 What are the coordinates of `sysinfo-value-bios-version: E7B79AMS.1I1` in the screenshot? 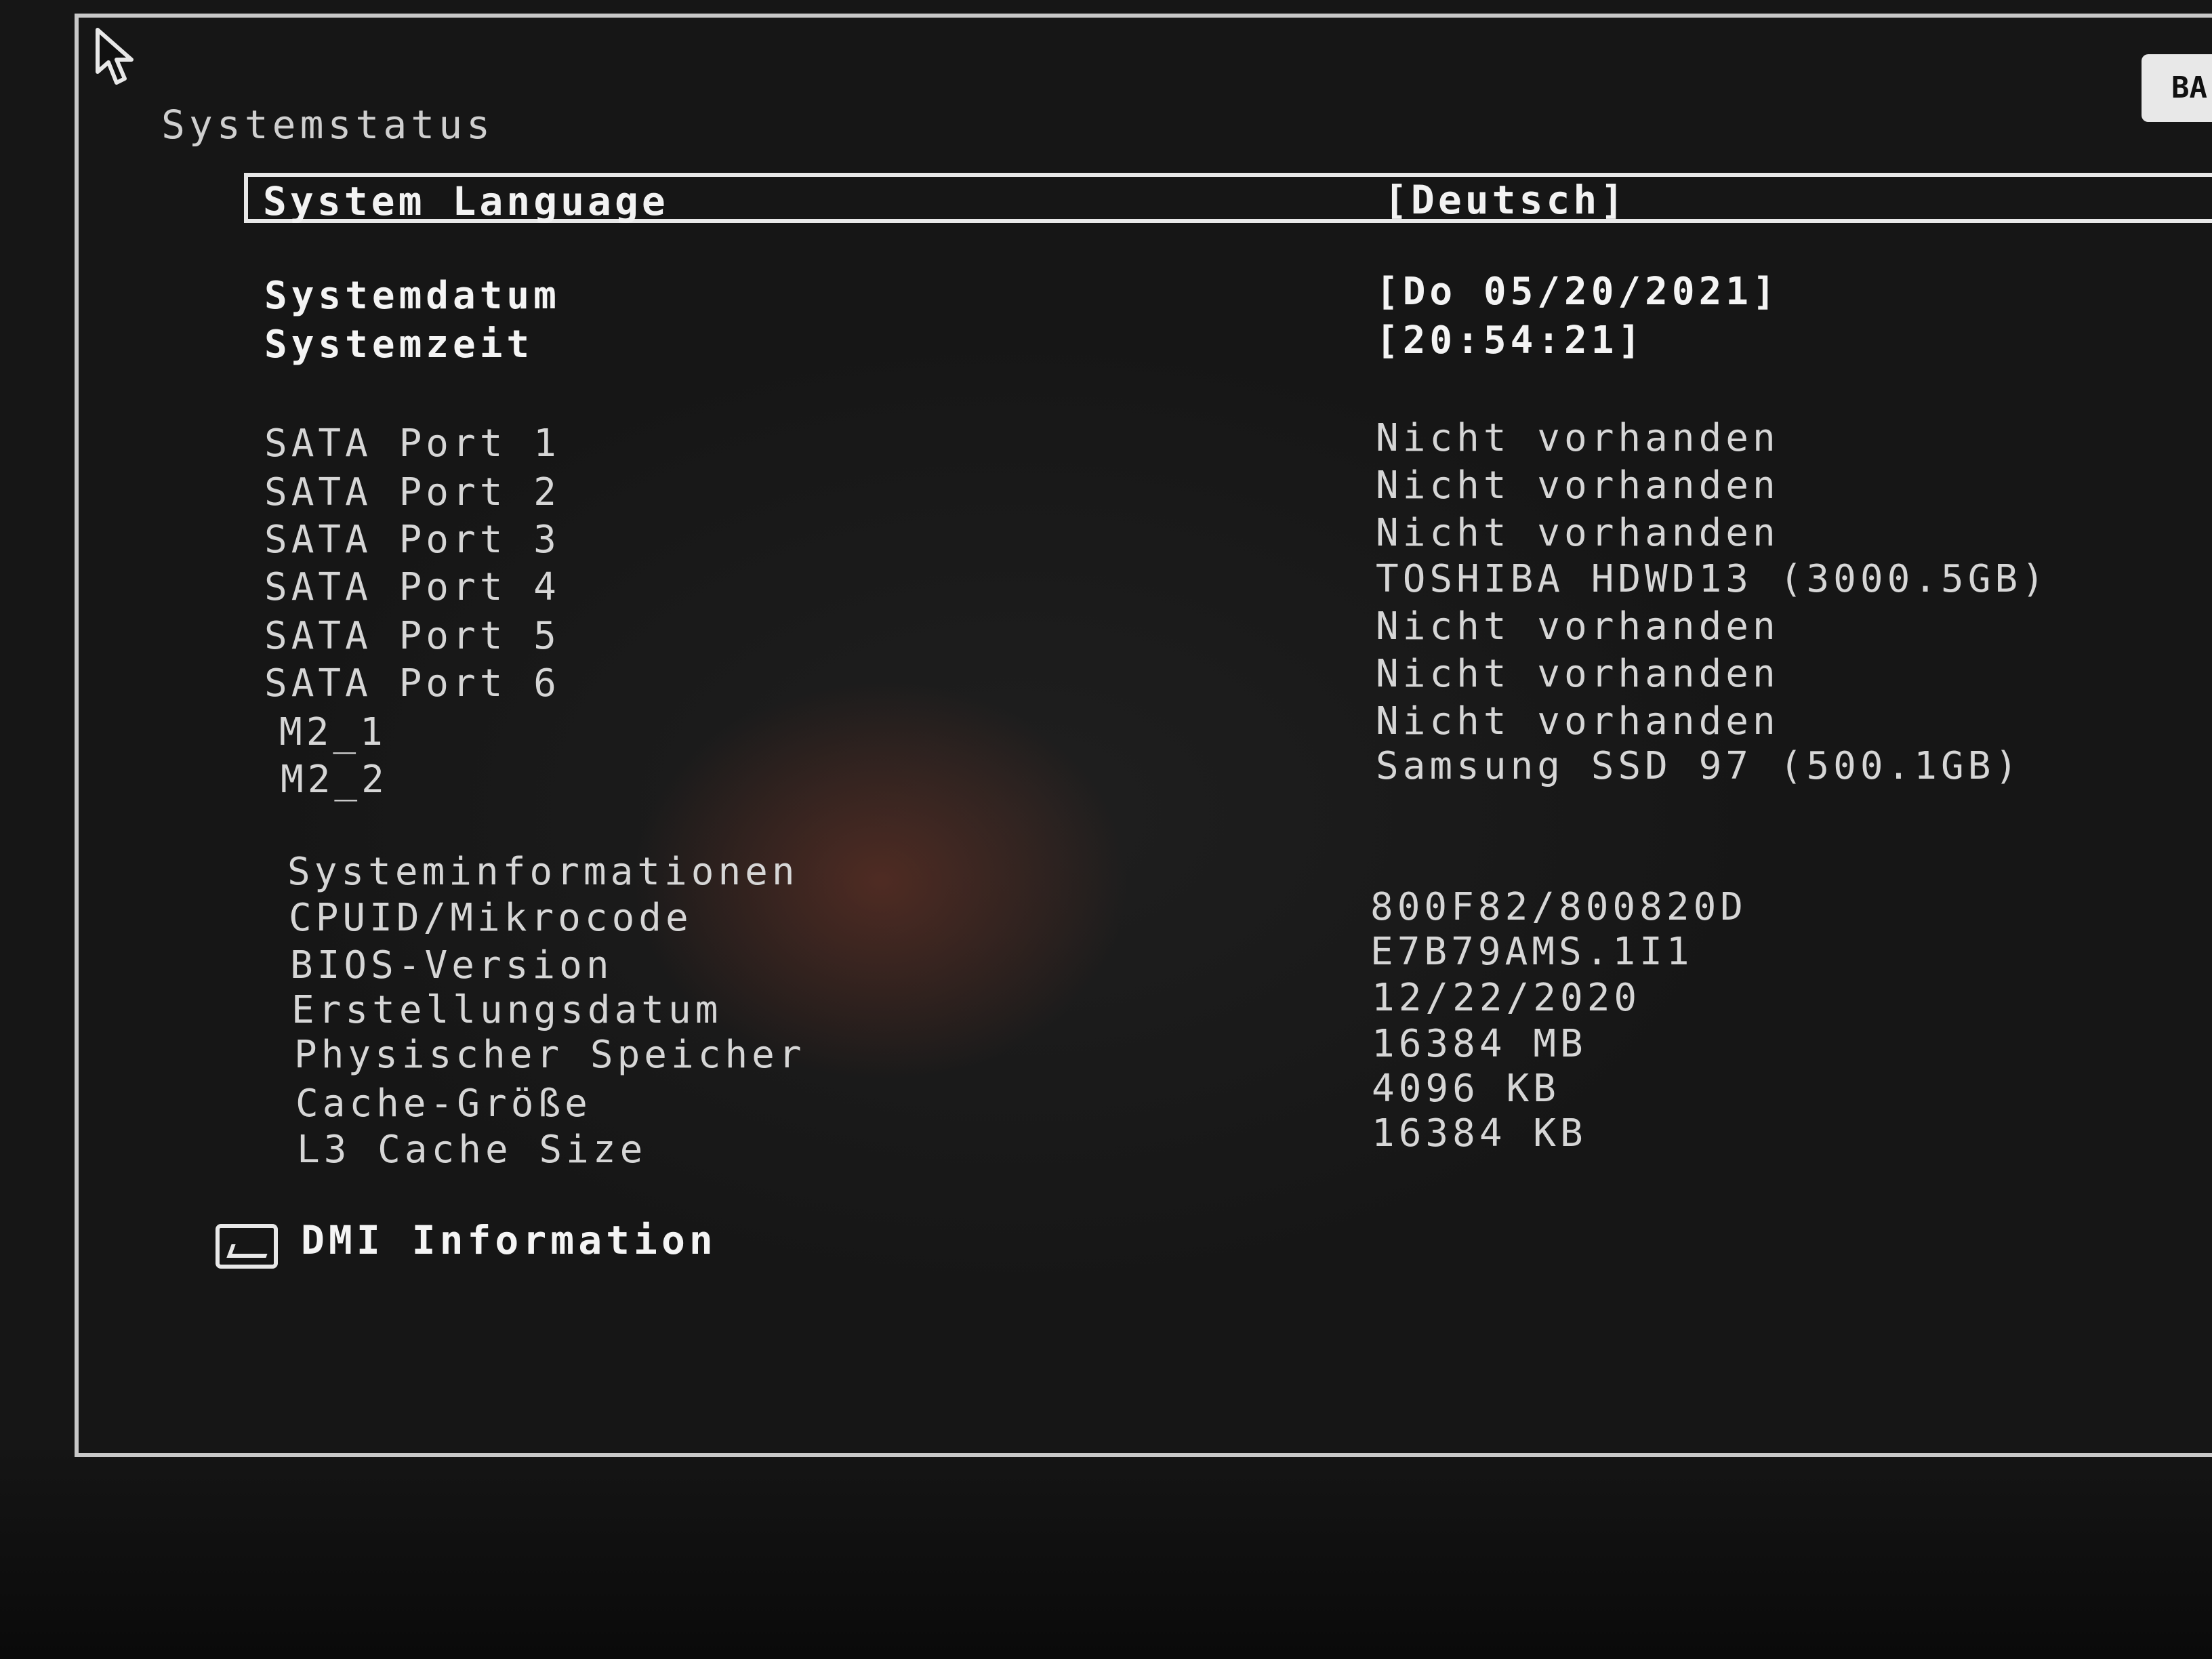 It's located at (1532, 952).